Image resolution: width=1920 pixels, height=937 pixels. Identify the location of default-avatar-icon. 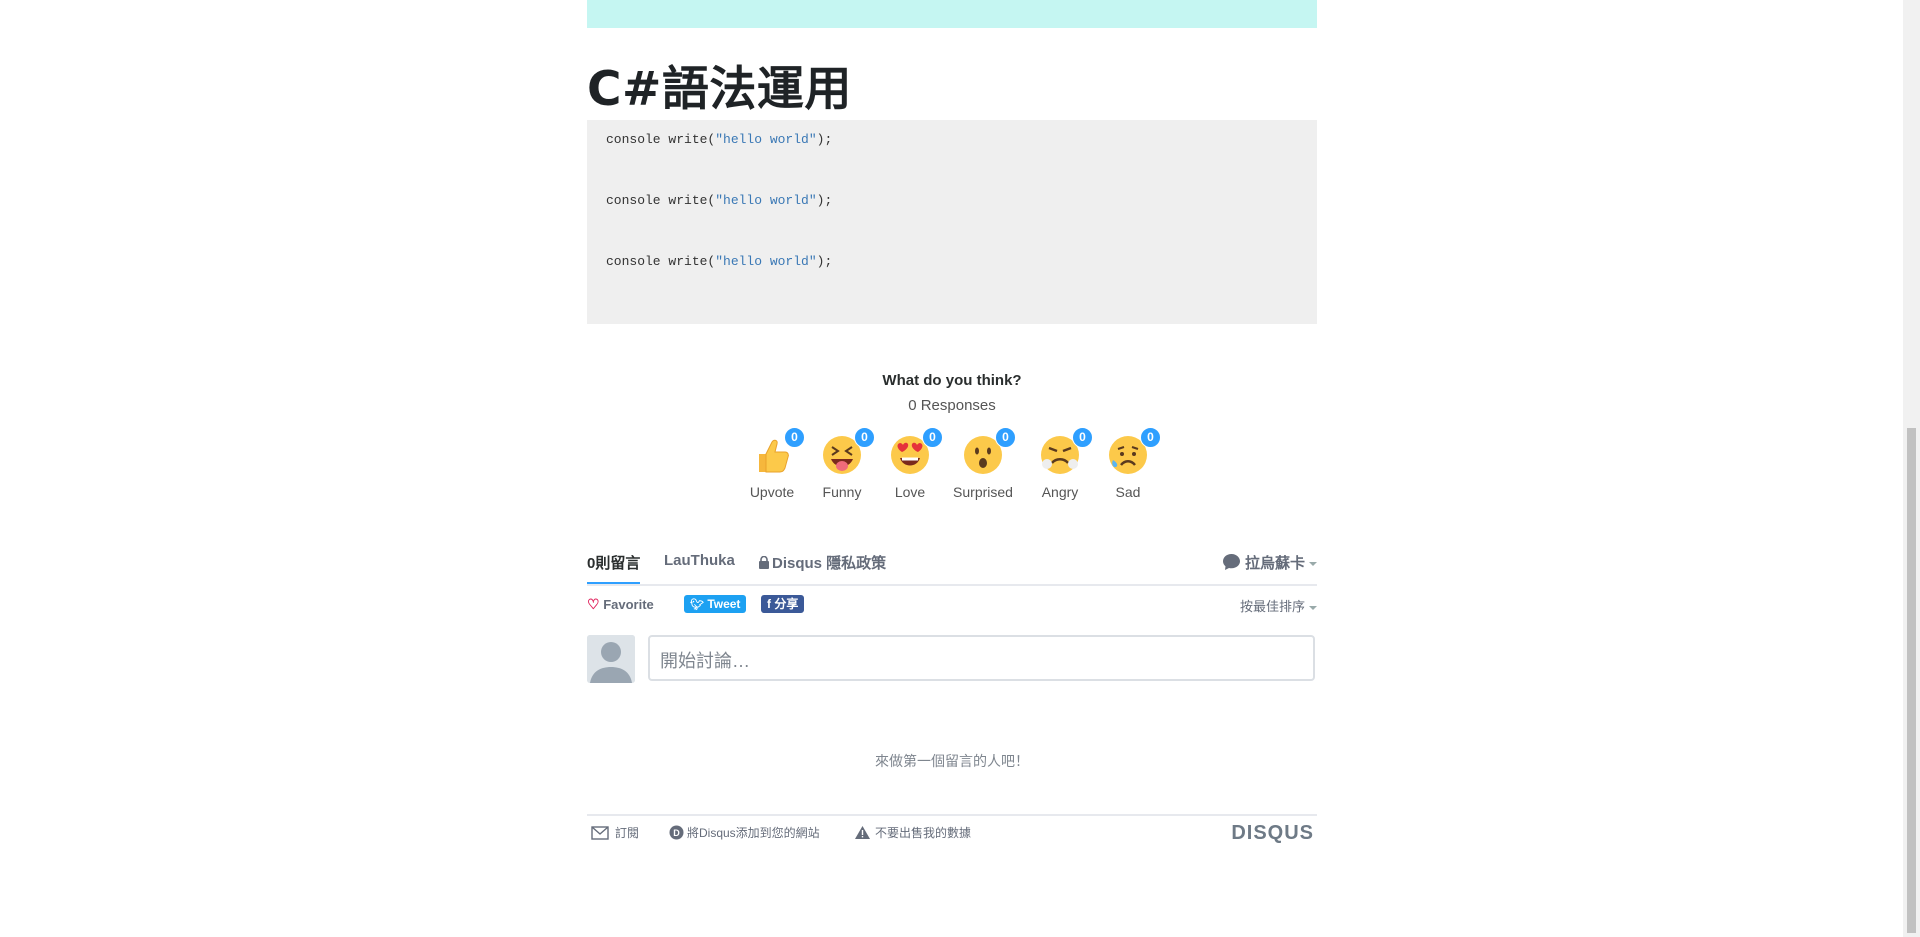
(611, 659).